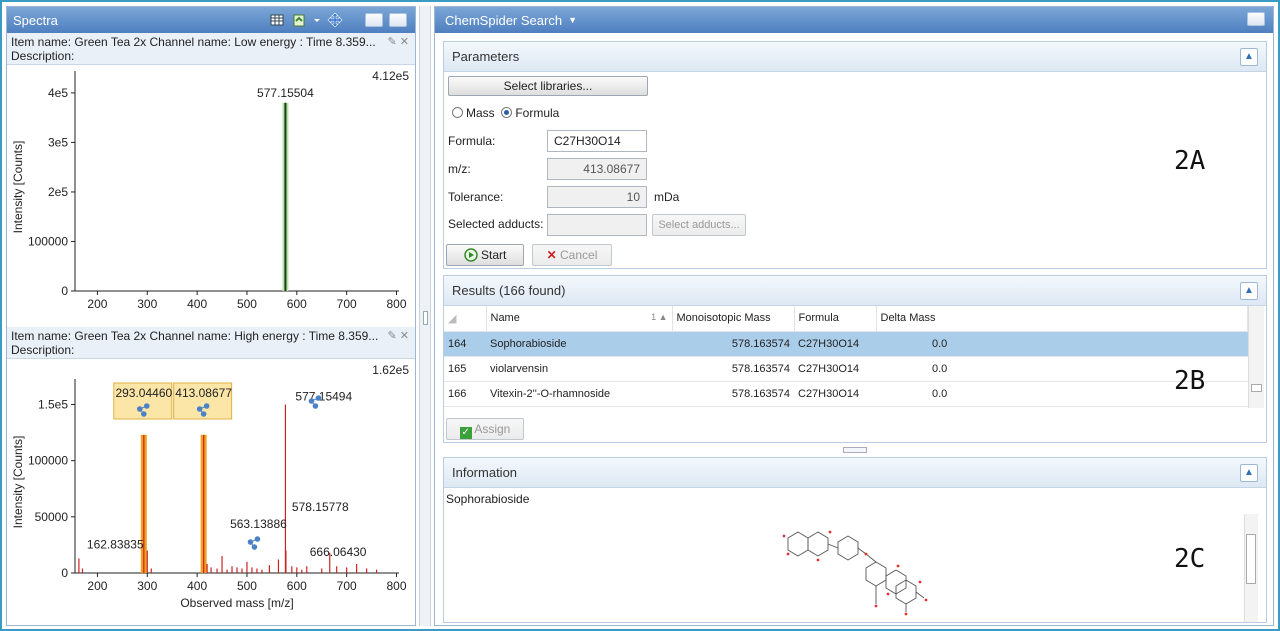 The image size is (1280, 631). What do you see at coordinates (835, 319) in the screenshot?
I see `column-header-formula: Formula` at bounding box center [835, 319].